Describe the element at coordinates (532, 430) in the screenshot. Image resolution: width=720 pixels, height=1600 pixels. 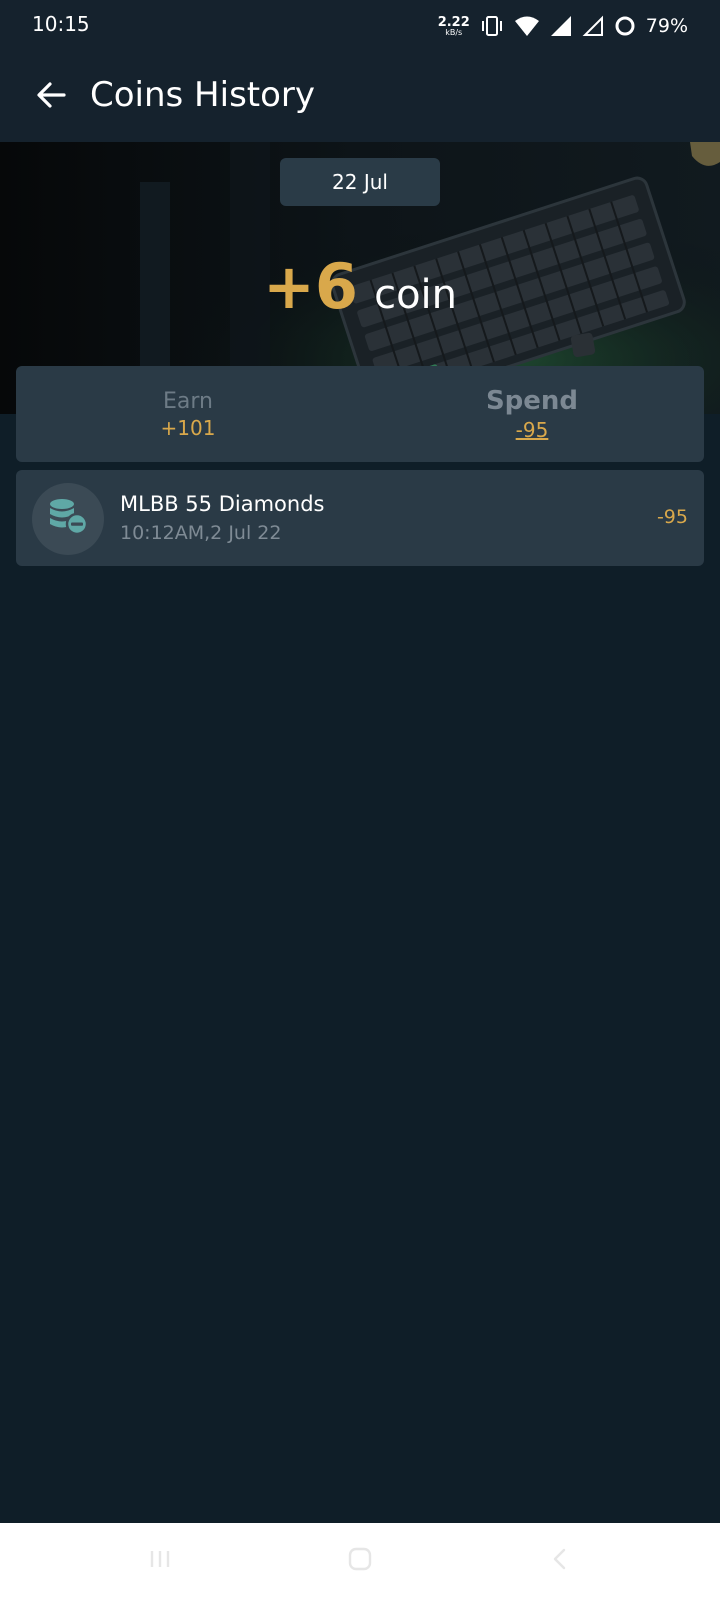
I see `spend-value: -95` at that location.